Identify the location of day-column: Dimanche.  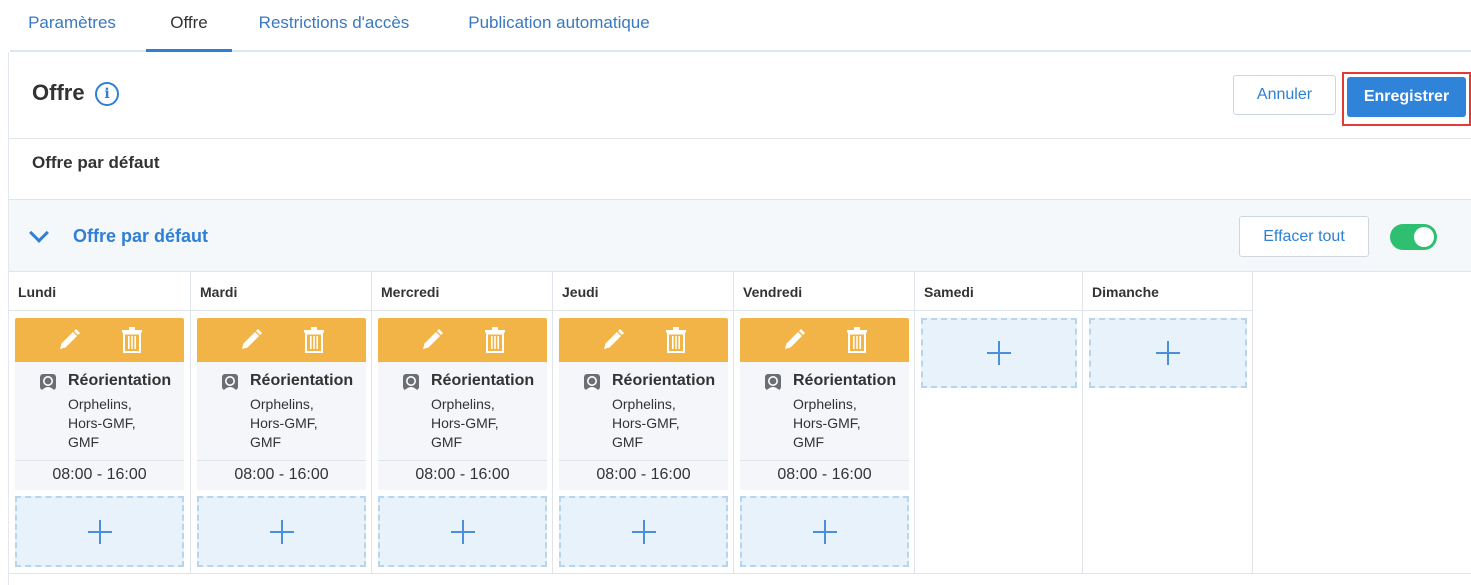
(1168, 422).